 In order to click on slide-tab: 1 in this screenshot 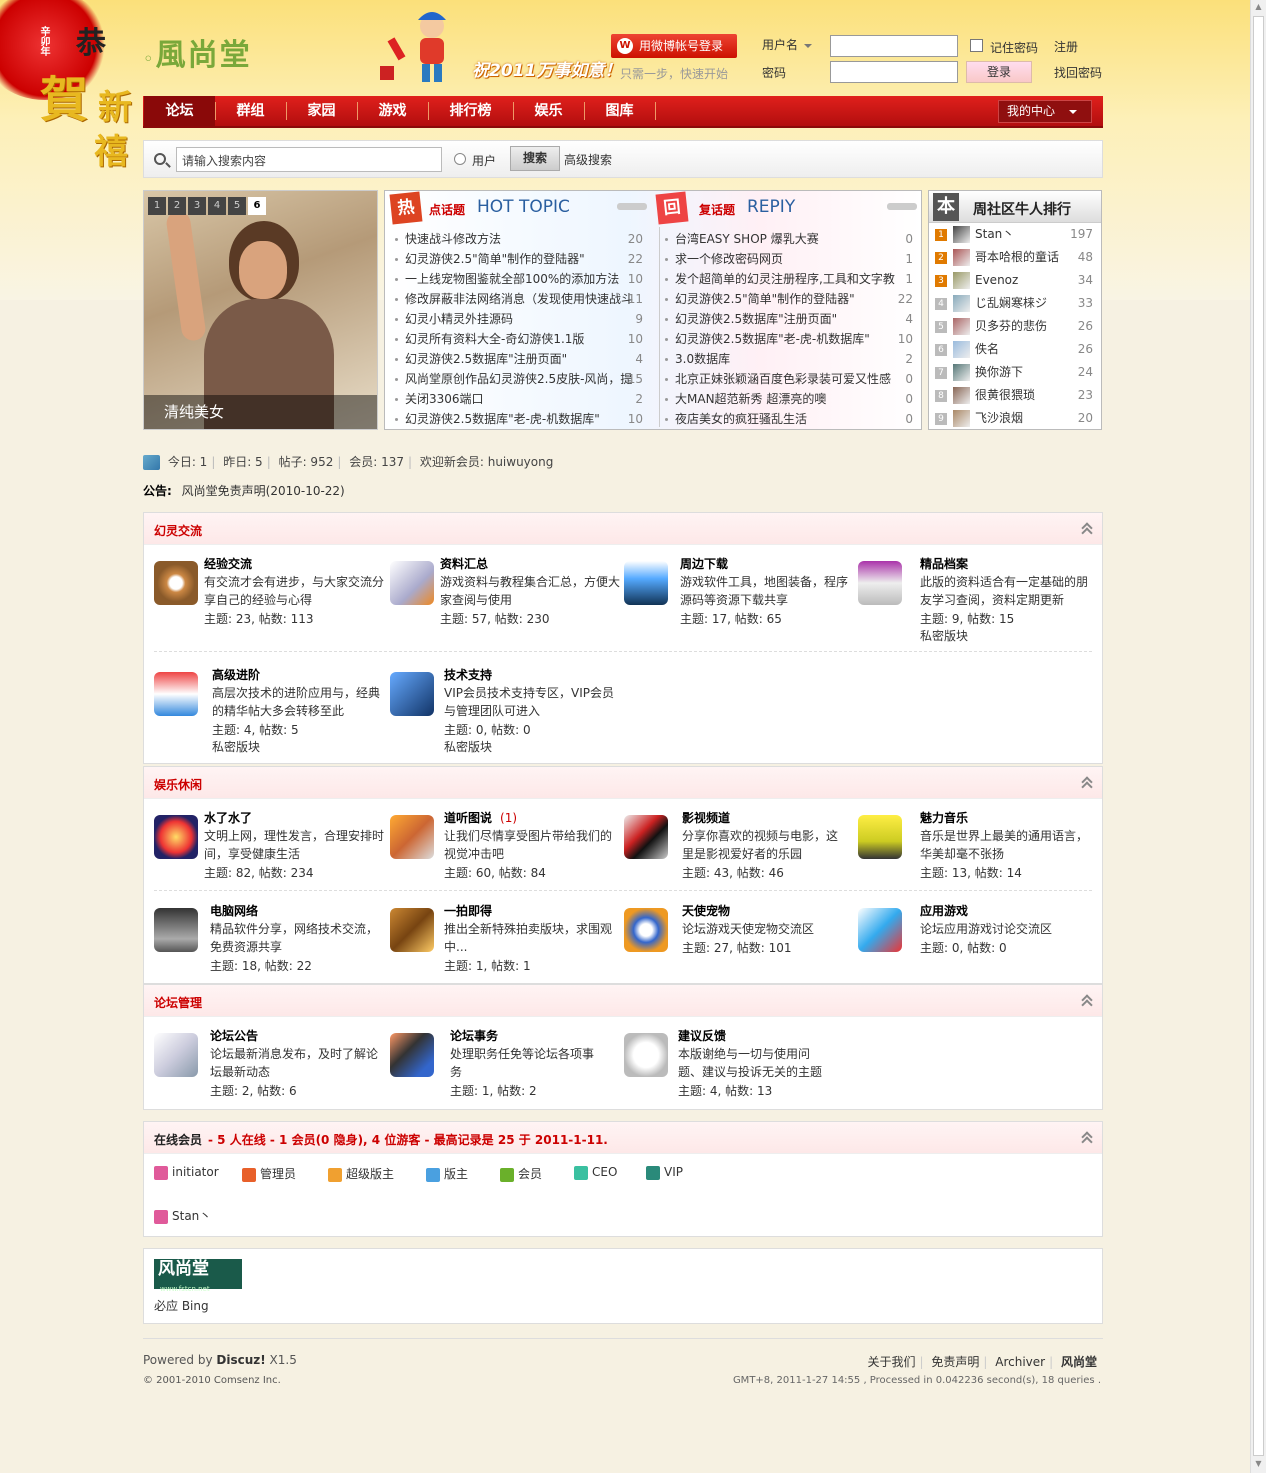, I will do `click(157, 206)`.